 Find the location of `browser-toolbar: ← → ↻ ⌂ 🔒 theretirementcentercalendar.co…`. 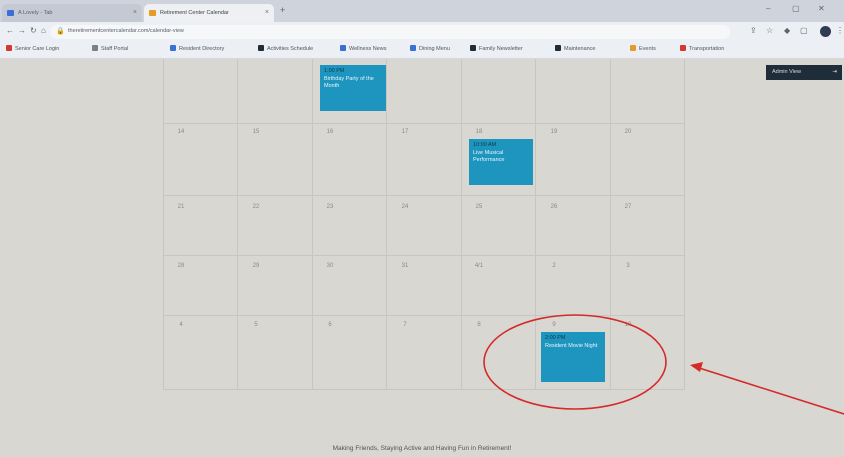

browser-toolbar: ← → ↻ ⌂ 🔒 theretirementcentercalendar.co… is located at coordinates (422, 32).